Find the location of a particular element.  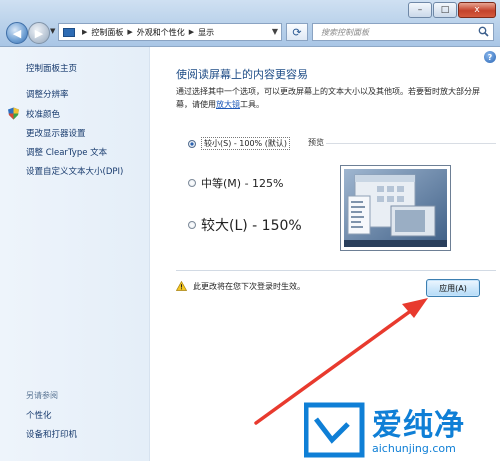

recent-pages-dropdown: ▼ is located at coordinates (52, 31).